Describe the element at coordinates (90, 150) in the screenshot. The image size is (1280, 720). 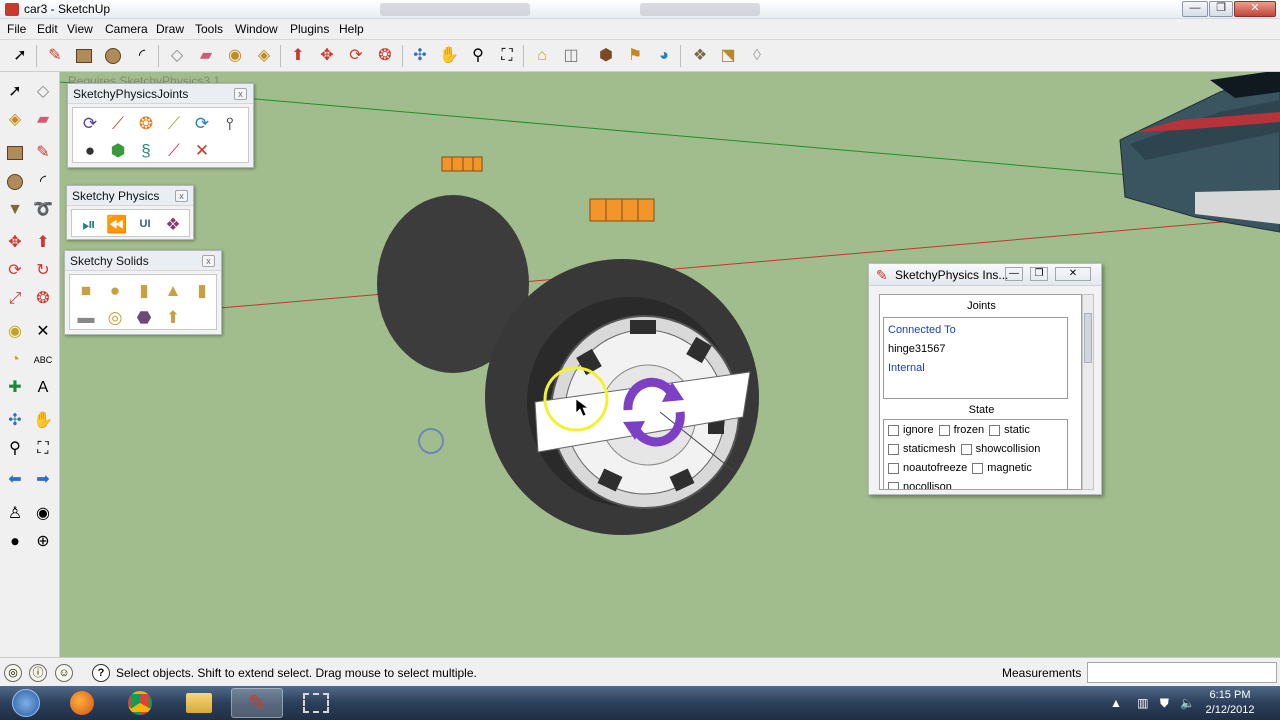
I see `ball-joint-icon: ●` at that location.